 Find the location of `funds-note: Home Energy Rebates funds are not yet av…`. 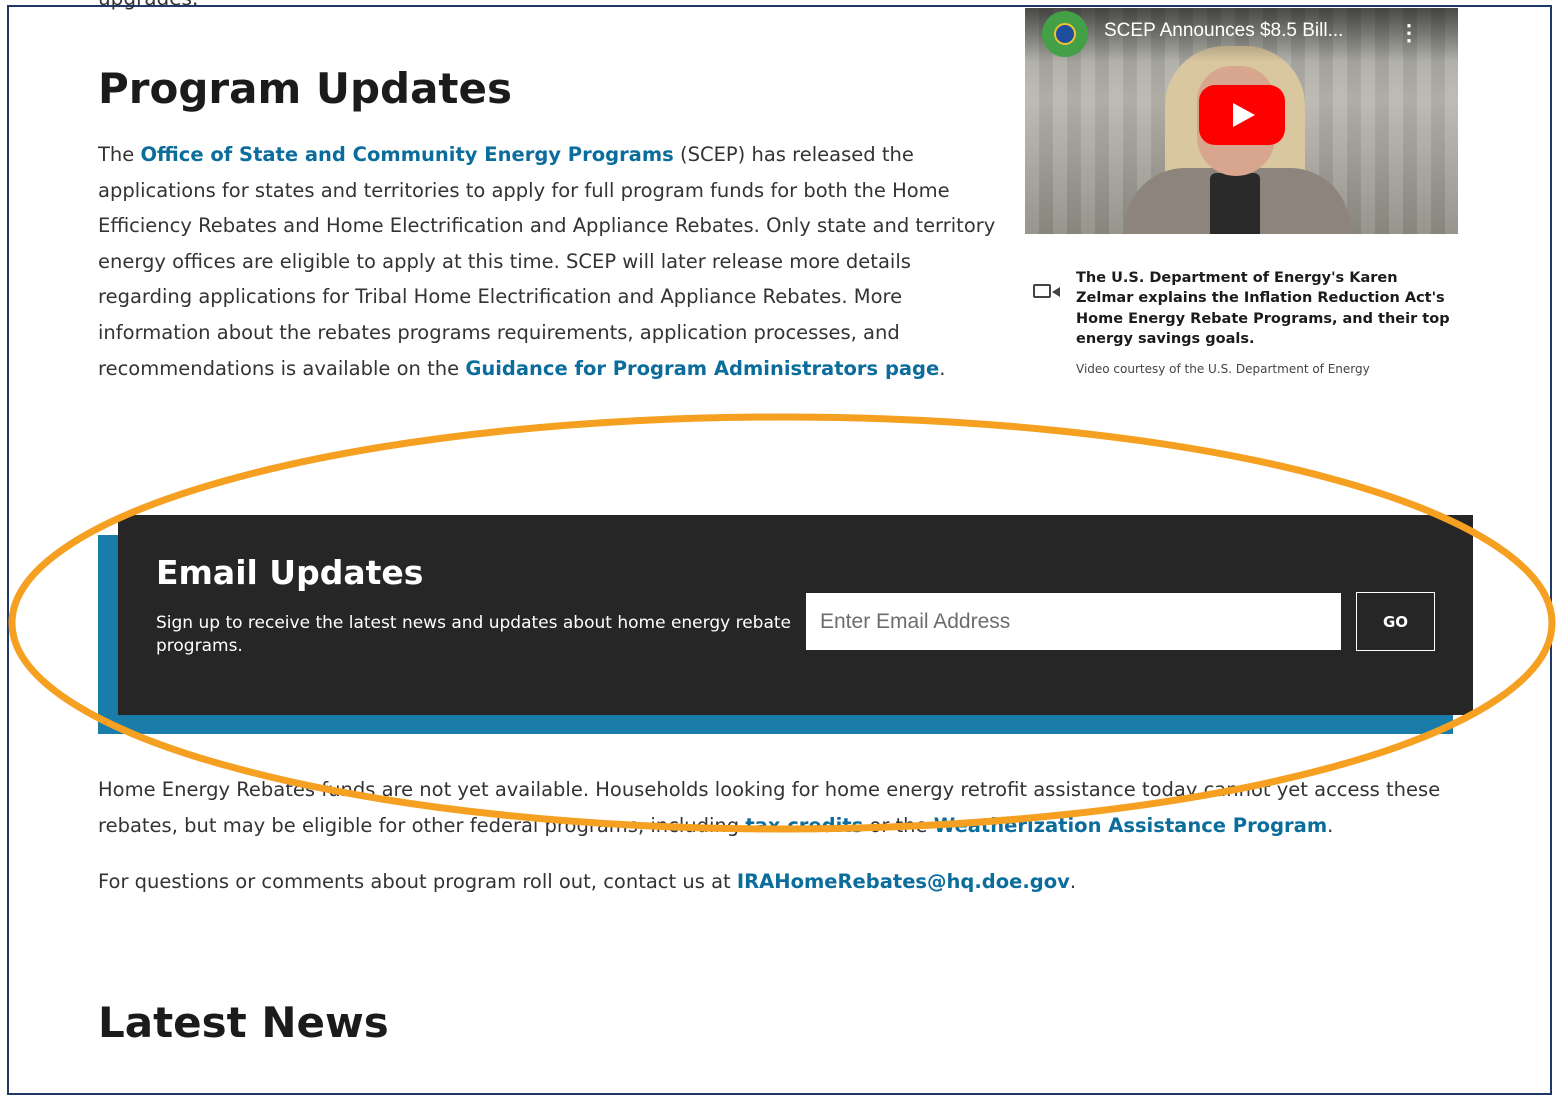

funds-note: Home Energy Rebates funds are not yet av… is located at coordinates (783, 807).